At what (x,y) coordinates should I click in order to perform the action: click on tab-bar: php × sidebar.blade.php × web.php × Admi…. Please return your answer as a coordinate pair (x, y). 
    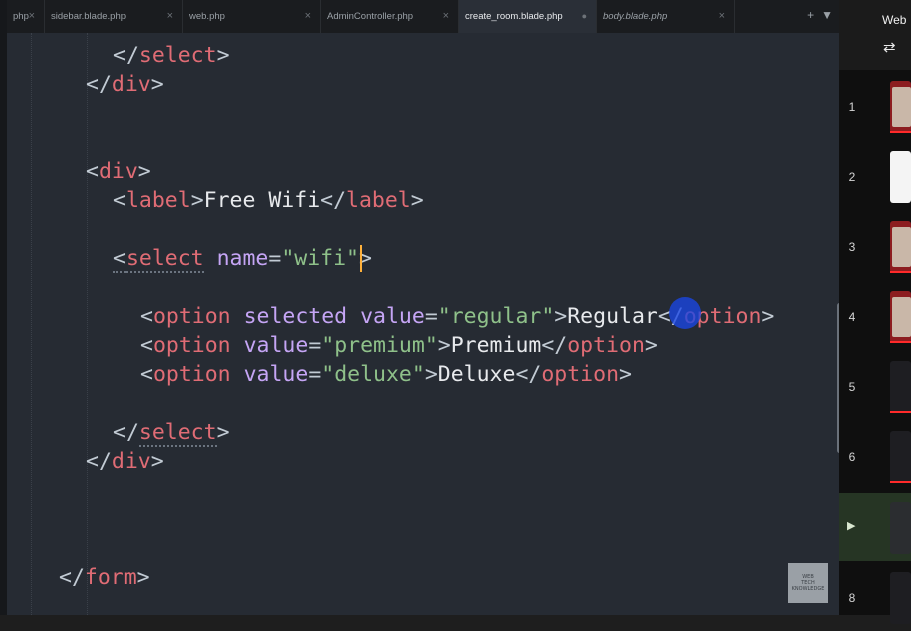
    Looking at the image, I should click on (423, 16).